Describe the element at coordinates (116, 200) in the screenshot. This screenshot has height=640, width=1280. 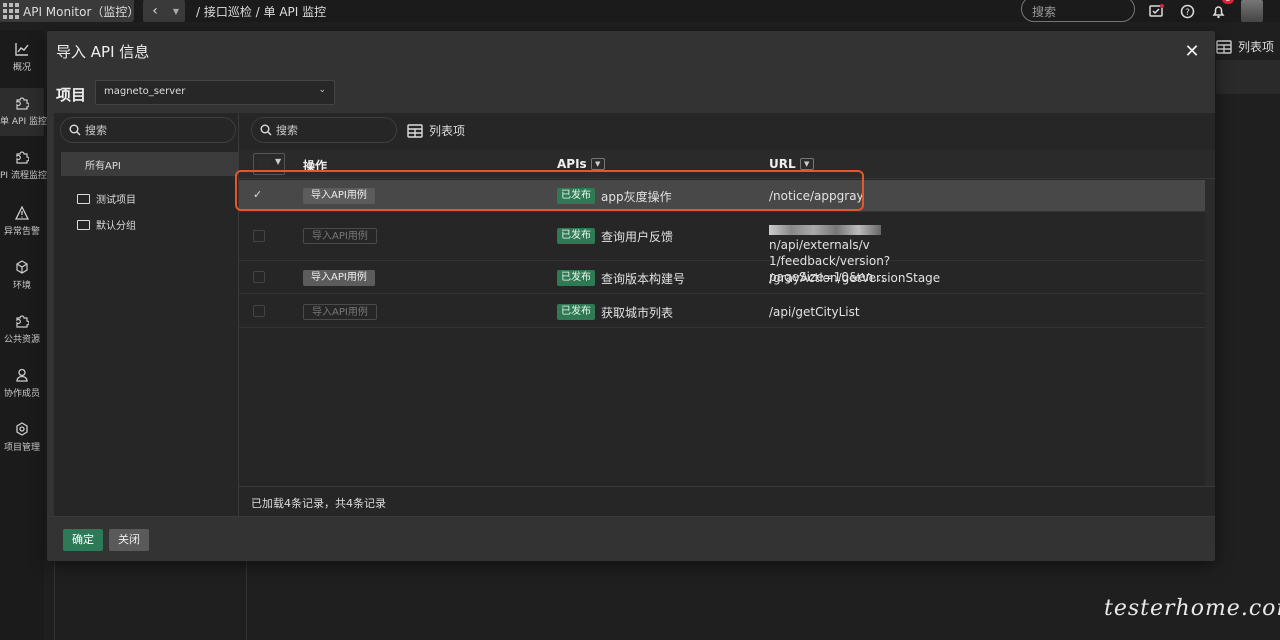
I see `folder-label: 测试项目` at that location.